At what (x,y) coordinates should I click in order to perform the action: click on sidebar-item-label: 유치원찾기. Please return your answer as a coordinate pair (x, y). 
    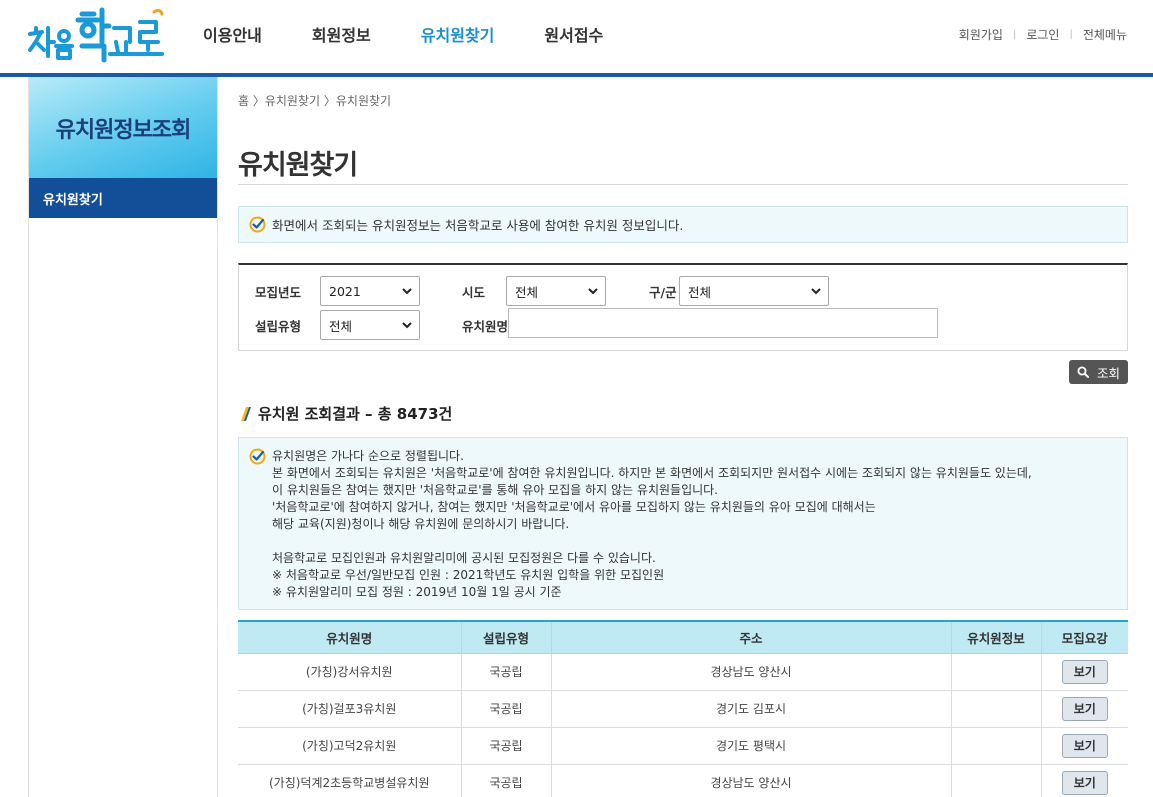
    Looking at the image, I should click on (73, 200).